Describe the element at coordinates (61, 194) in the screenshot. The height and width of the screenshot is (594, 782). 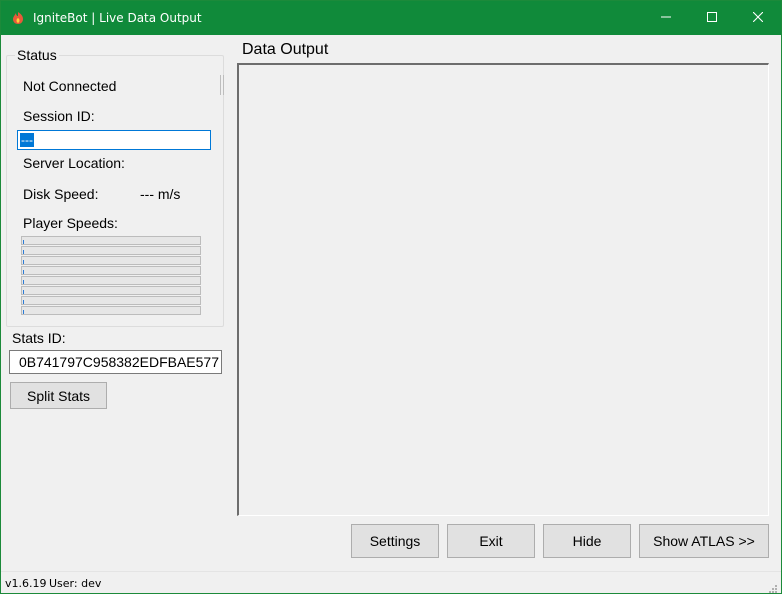
I see `disk-speed-label: Disk Speed:` at that location.